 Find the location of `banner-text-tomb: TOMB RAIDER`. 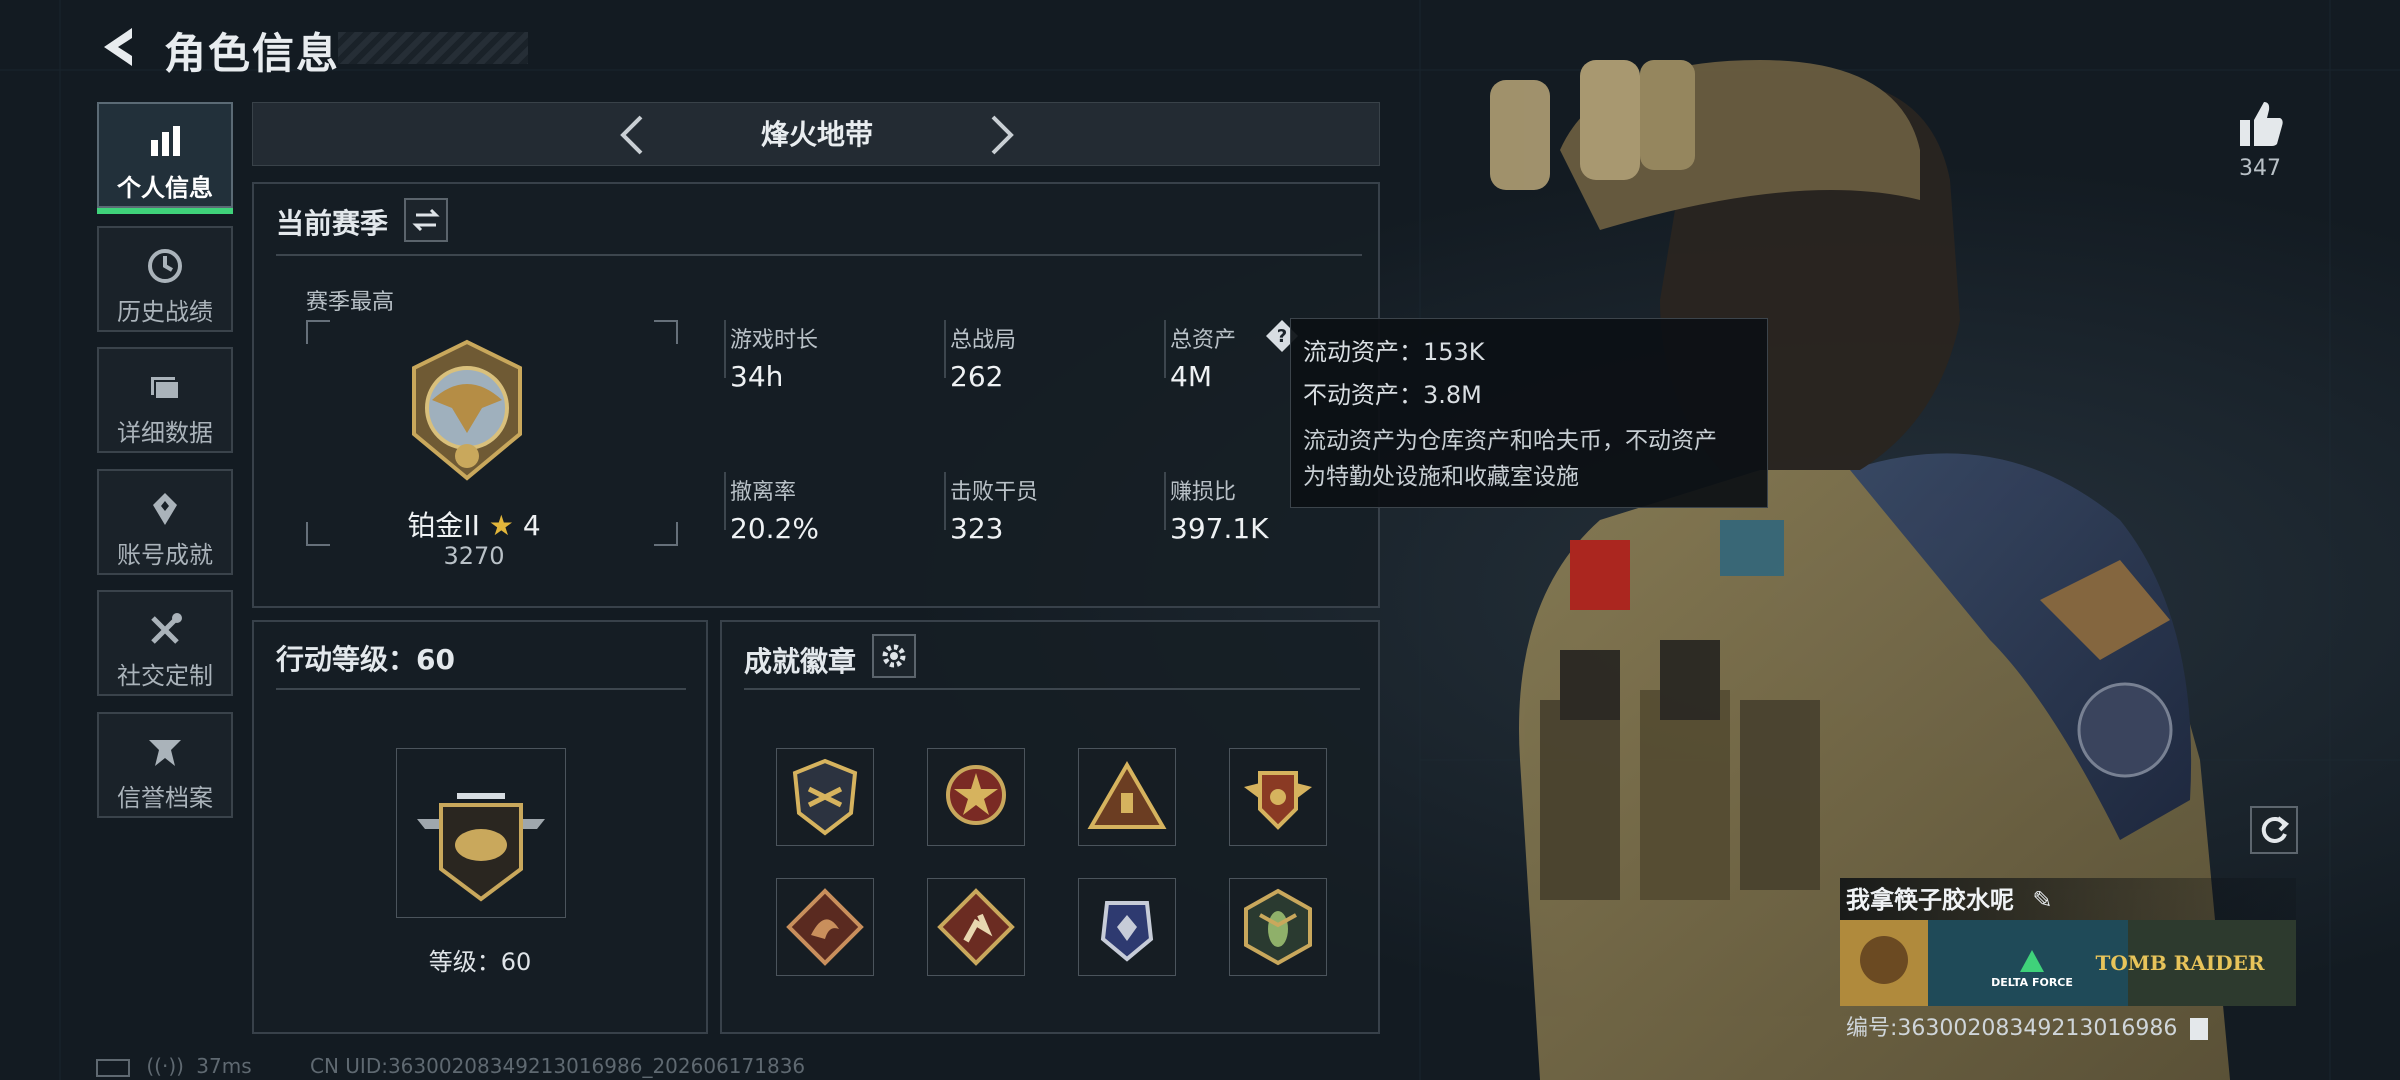

banner-text-tomb: TOMB RAIDER is located at coordinates (2179, 963).